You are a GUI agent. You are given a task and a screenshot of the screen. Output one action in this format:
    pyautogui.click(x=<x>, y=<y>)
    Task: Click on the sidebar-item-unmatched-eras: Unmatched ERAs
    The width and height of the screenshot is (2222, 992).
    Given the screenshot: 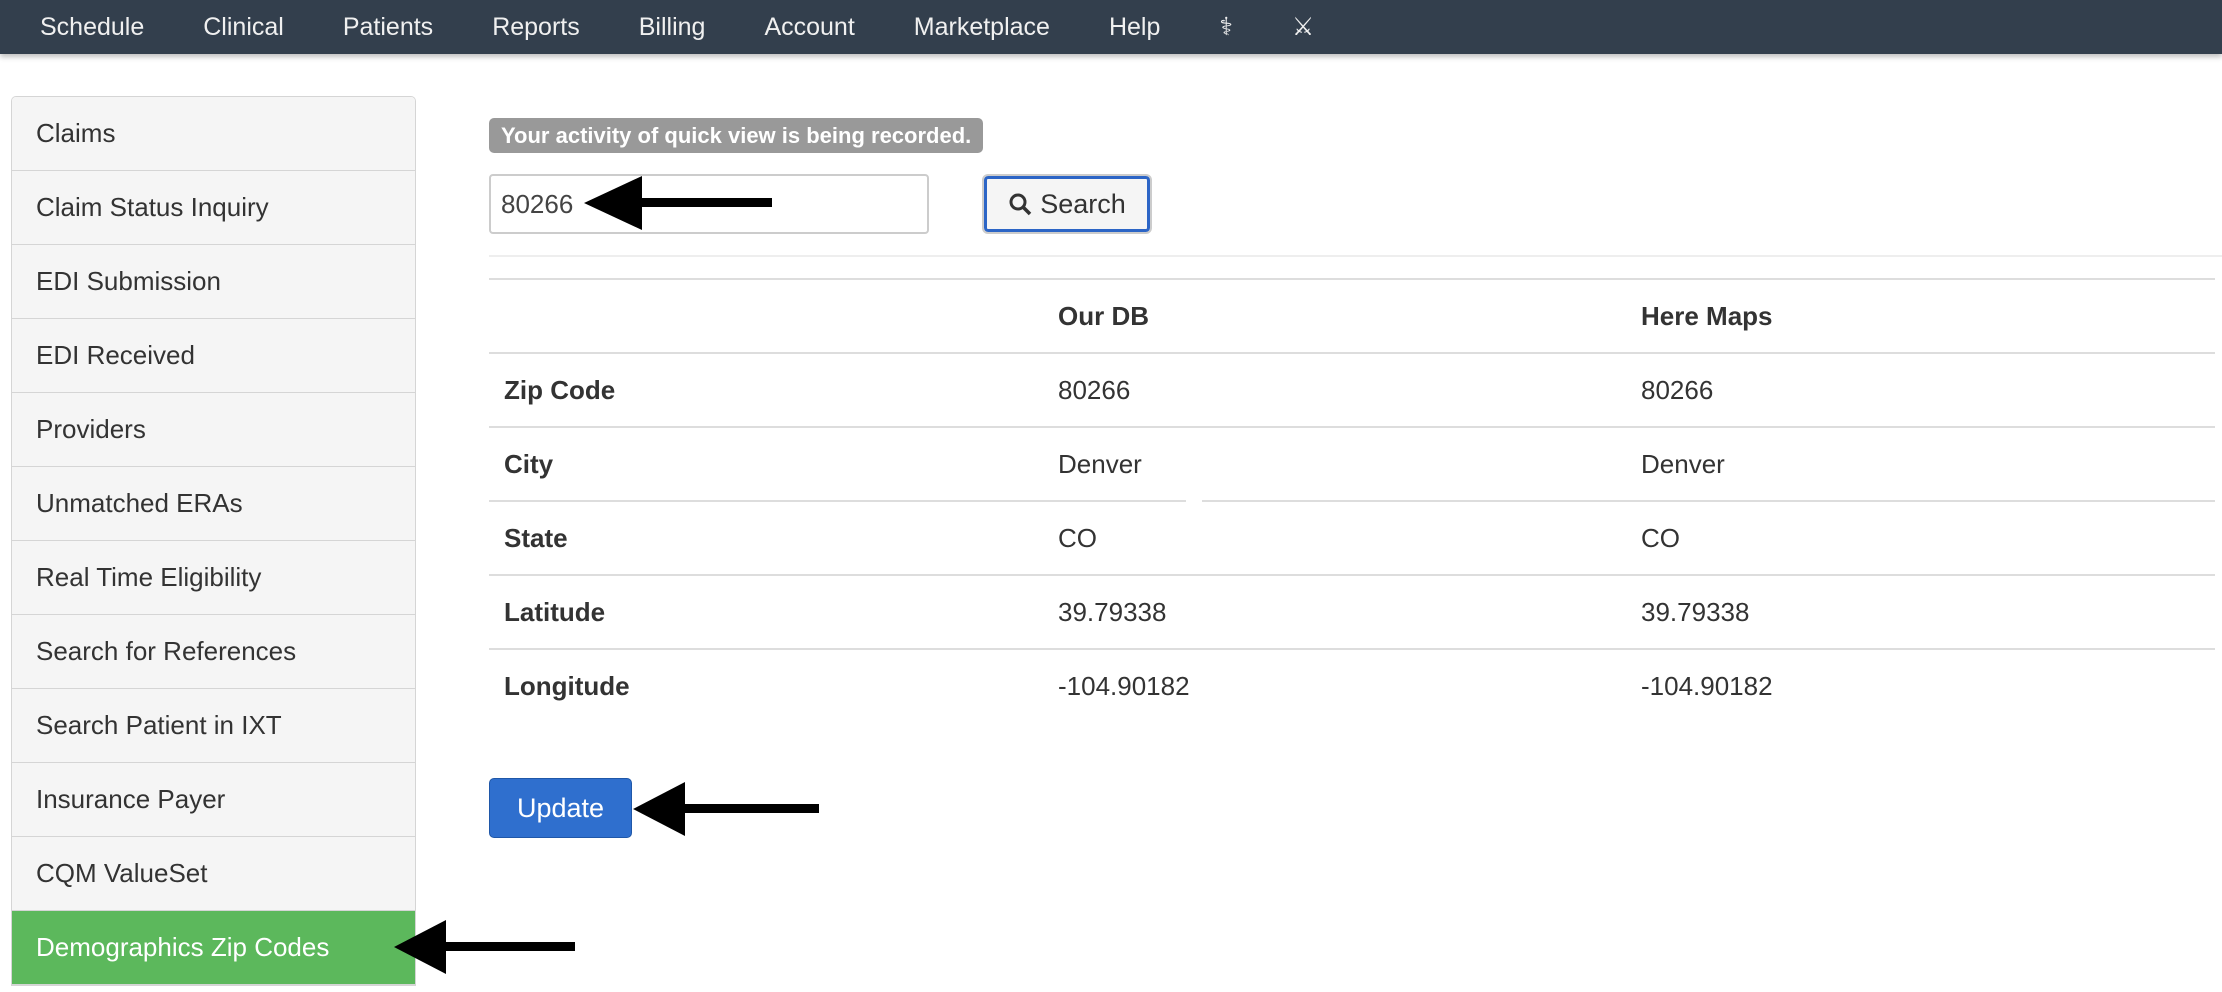 What is the action you would take?
    pyautogui.click(x=213, y=504)
    